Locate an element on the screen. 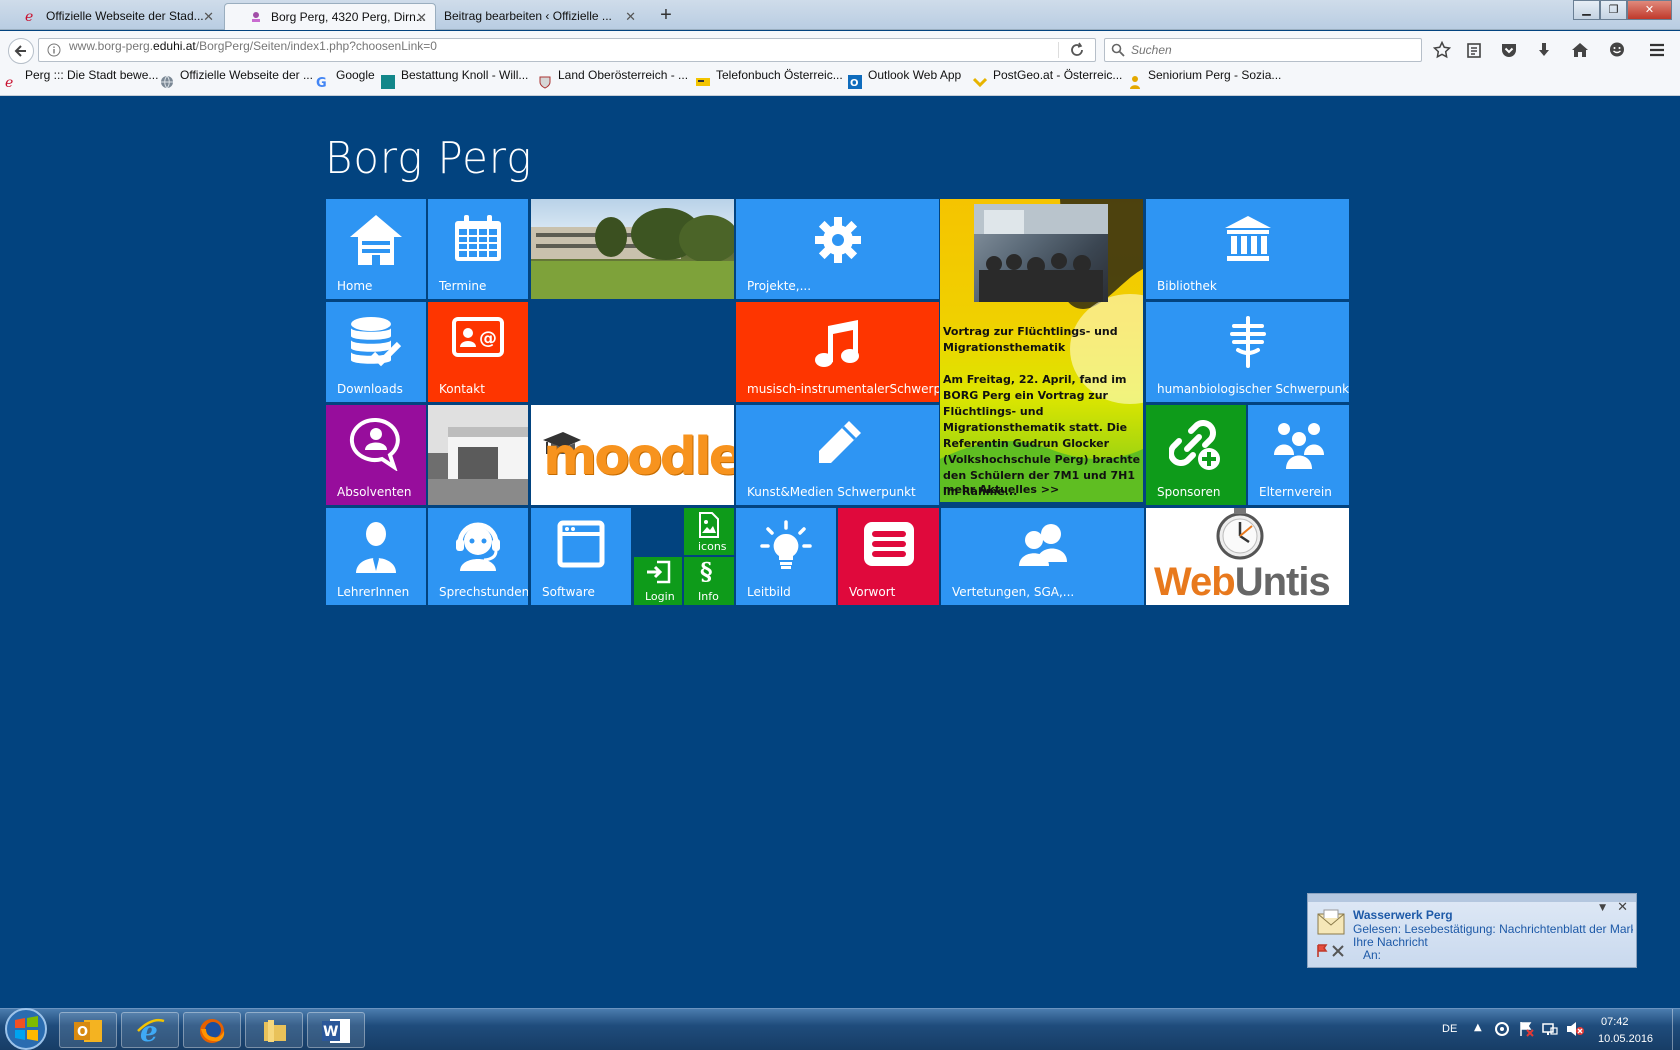 Image resolution: width=1680 pixels, height=1050 pixels. volume-muted-icon is located at coordinates (1575, 1029).